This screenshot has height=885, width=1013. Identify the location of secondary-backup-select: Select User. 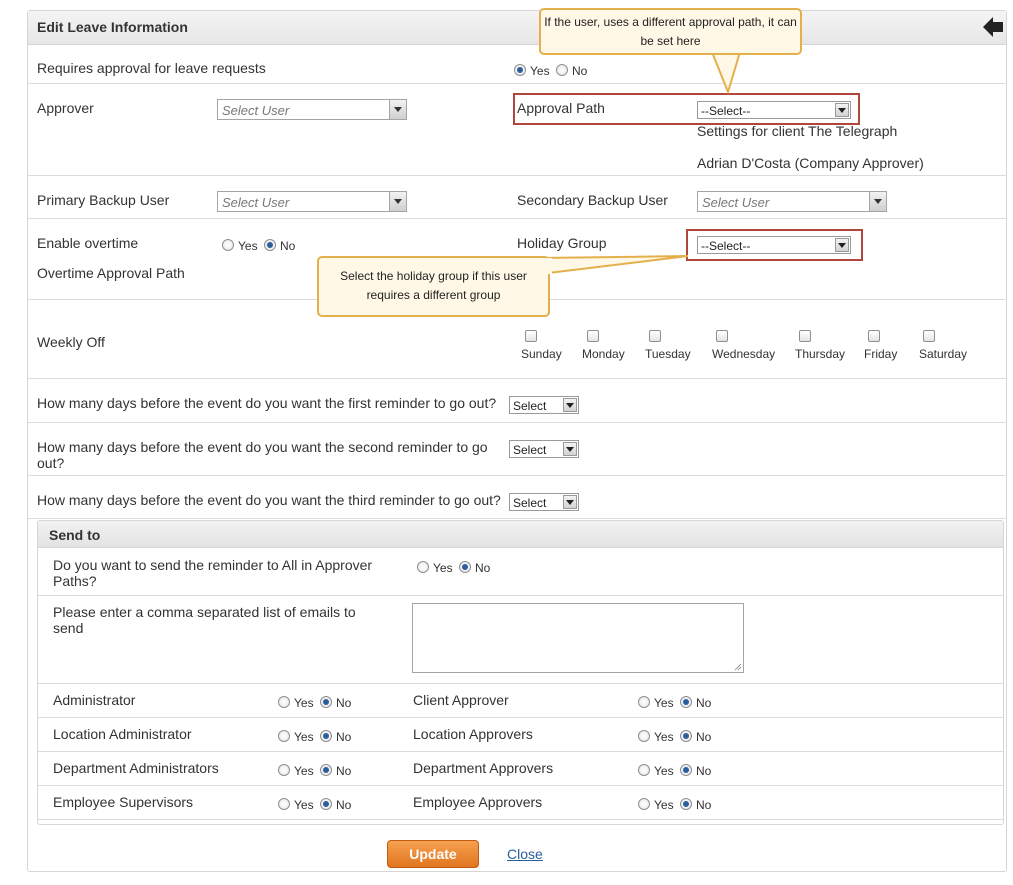
(792, 201).